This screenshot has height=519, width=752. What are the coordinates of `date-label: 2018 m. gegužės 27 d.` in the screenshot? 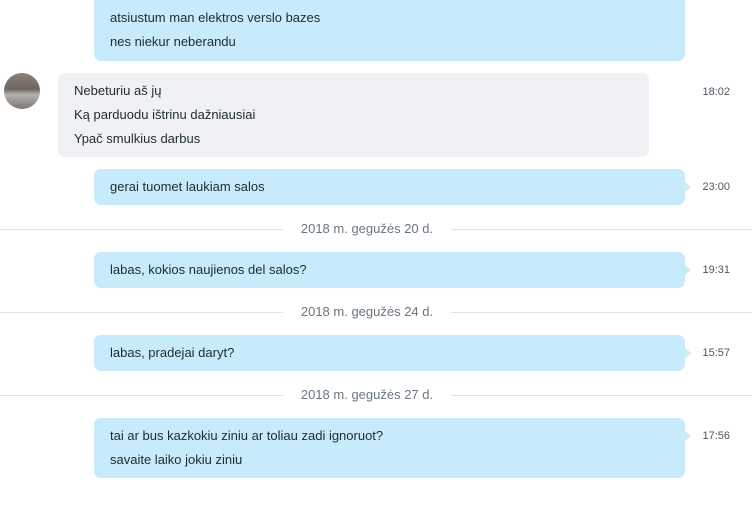 It's located at (367, 394).